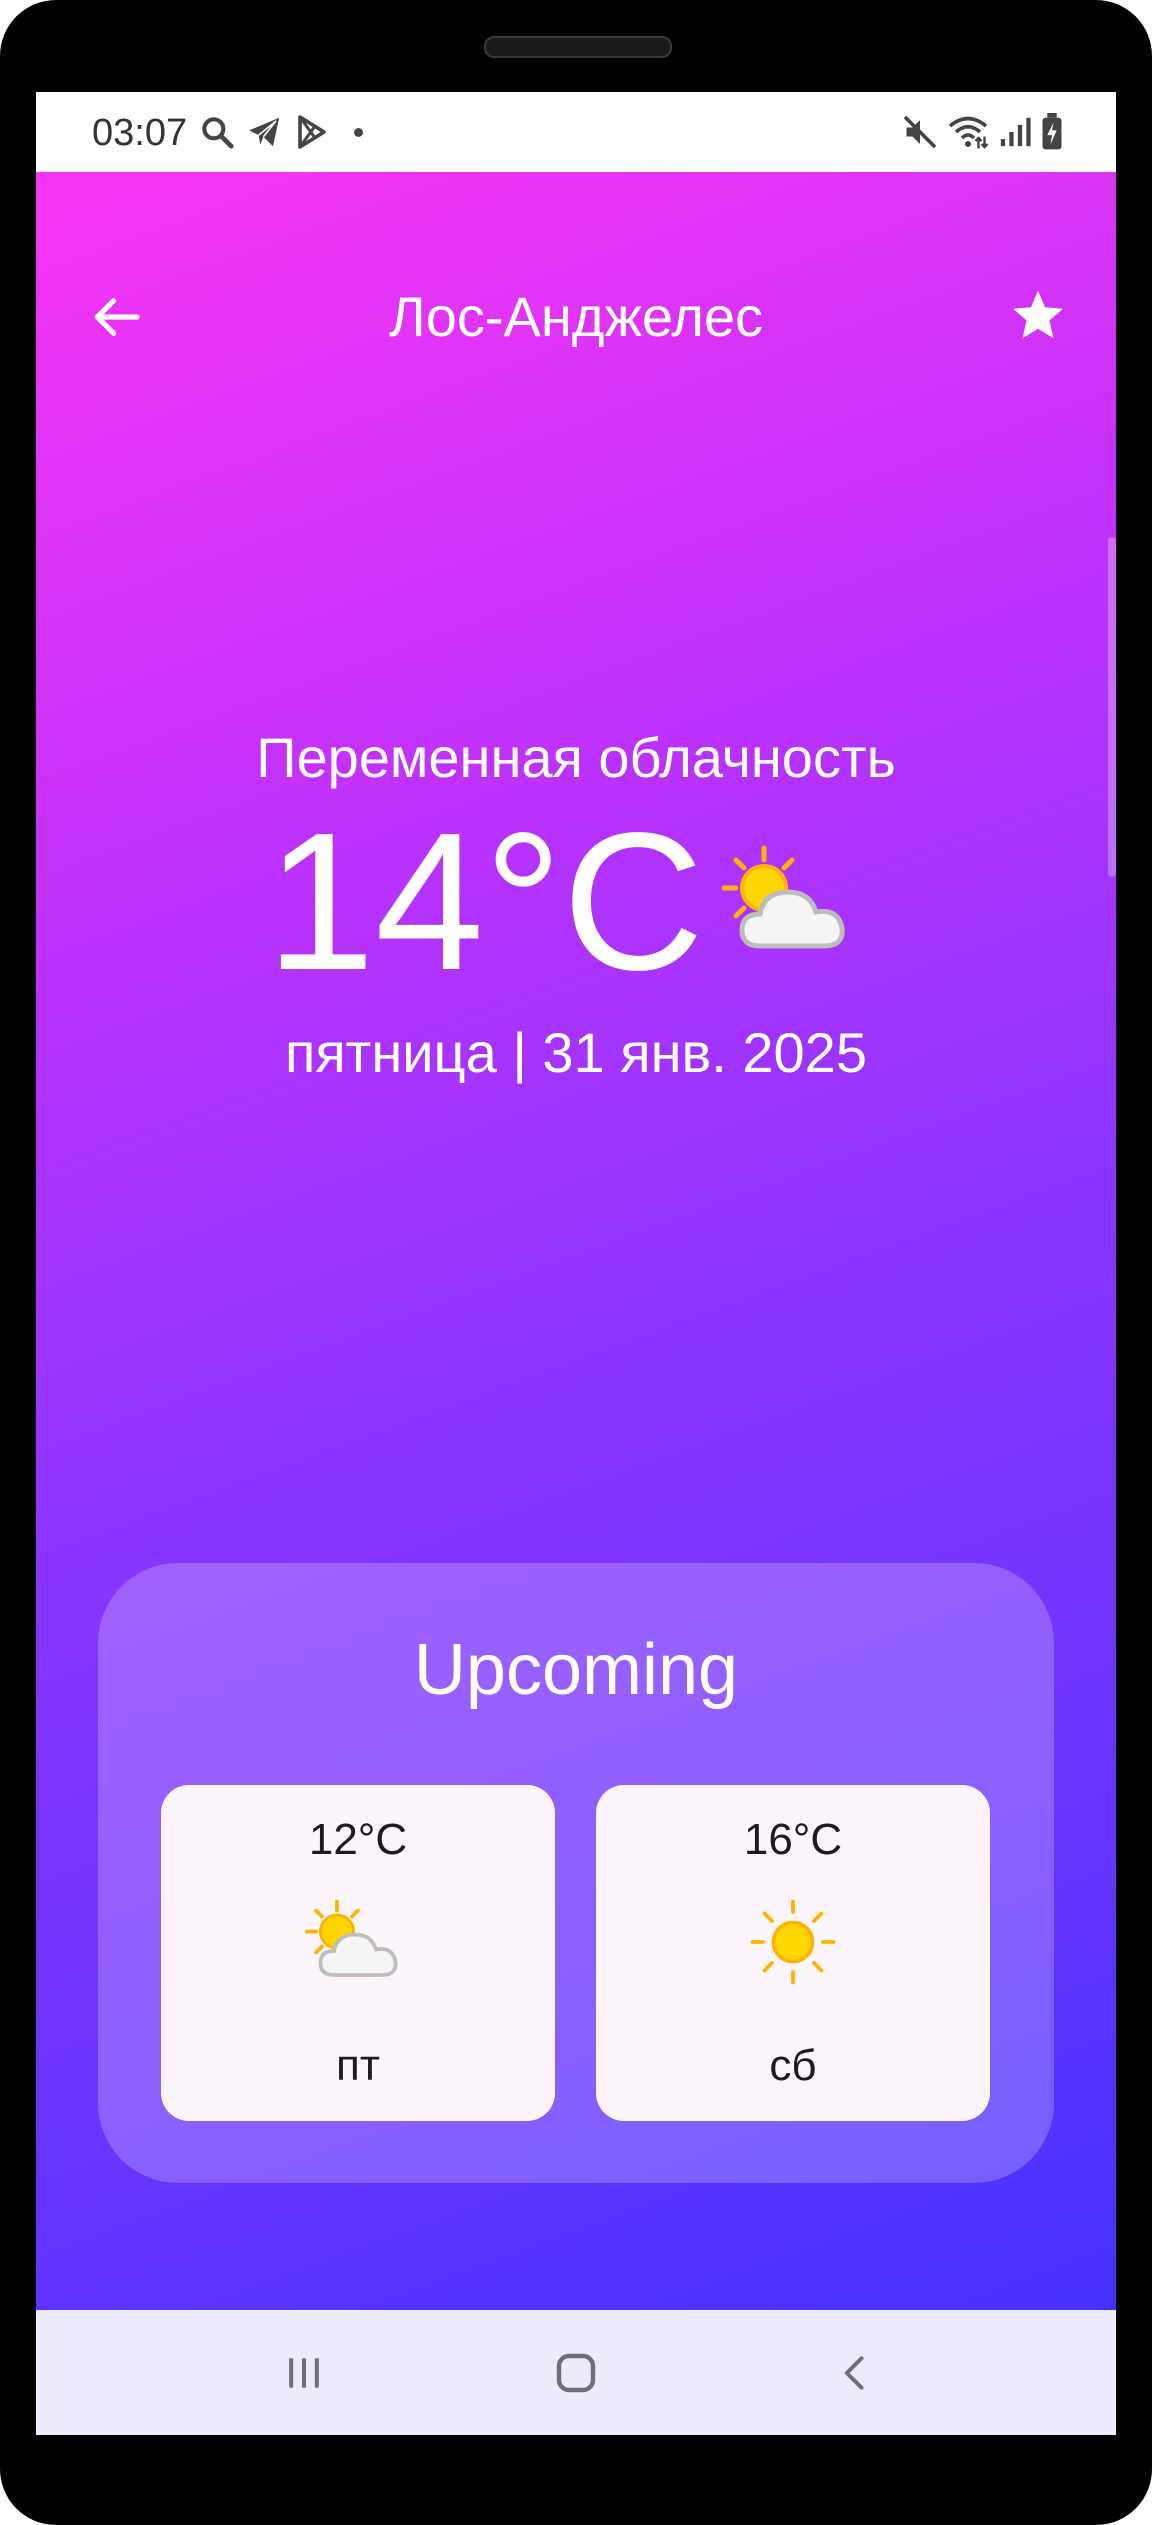 Image resolution: width=1152 pixels, height=2525 pixels. Describe the element at coordinates (576, 316) in the screenshot. I see `city-title: Лос-Анджелес` at that location.